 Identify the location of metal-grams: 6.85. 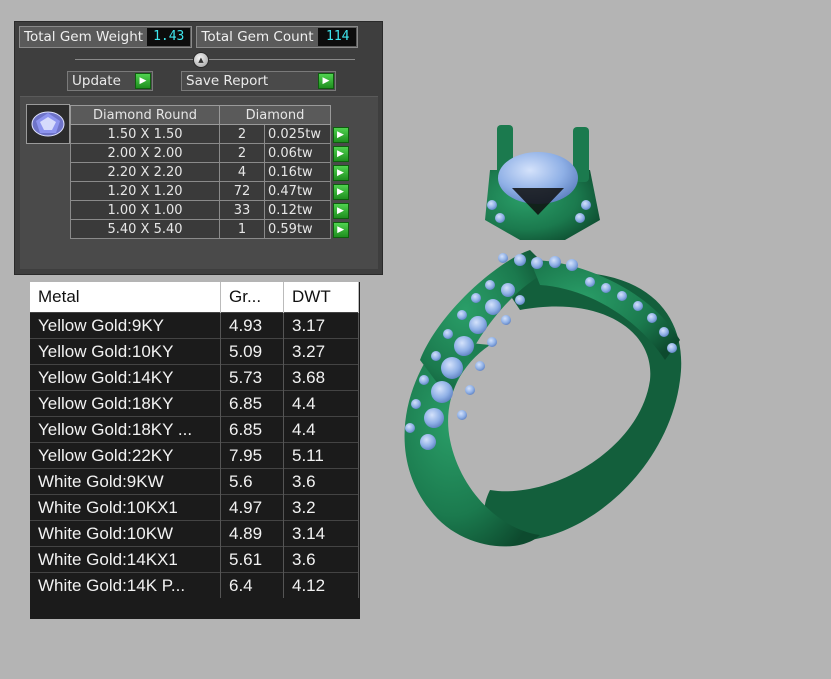
(252, 429).